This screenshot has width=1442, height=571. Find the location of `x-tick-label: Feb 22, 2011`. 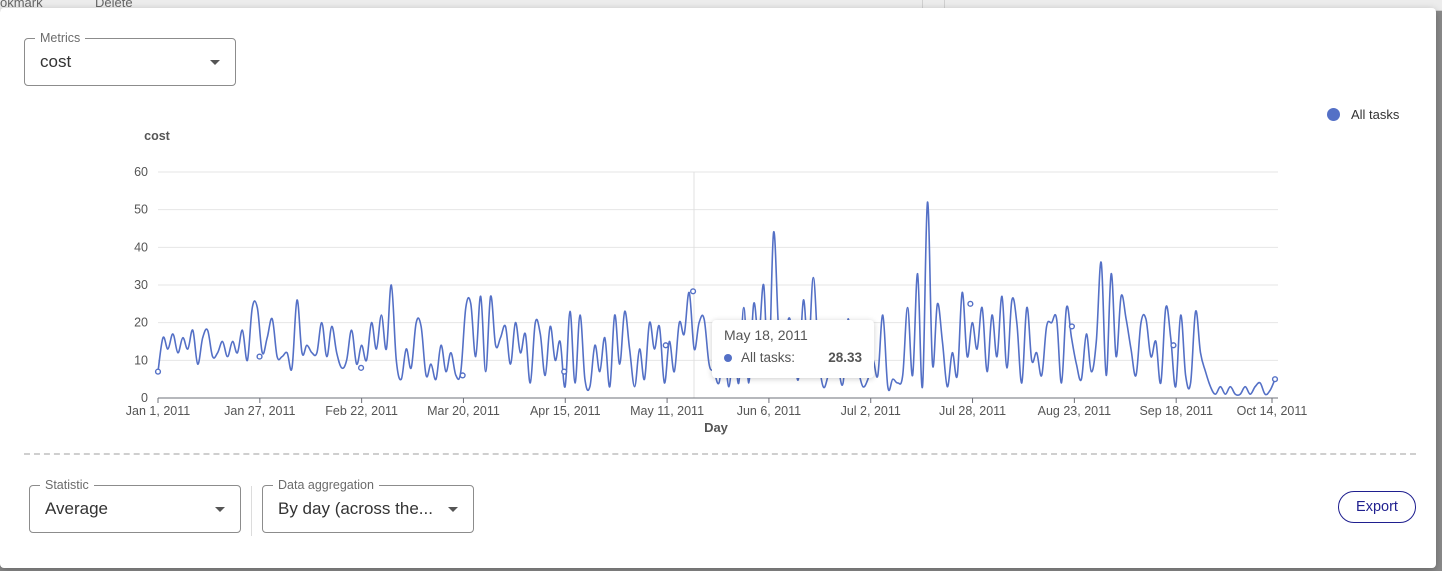

x-tick-label: Feb 22, 2011 is located at coordinates (361, 411).